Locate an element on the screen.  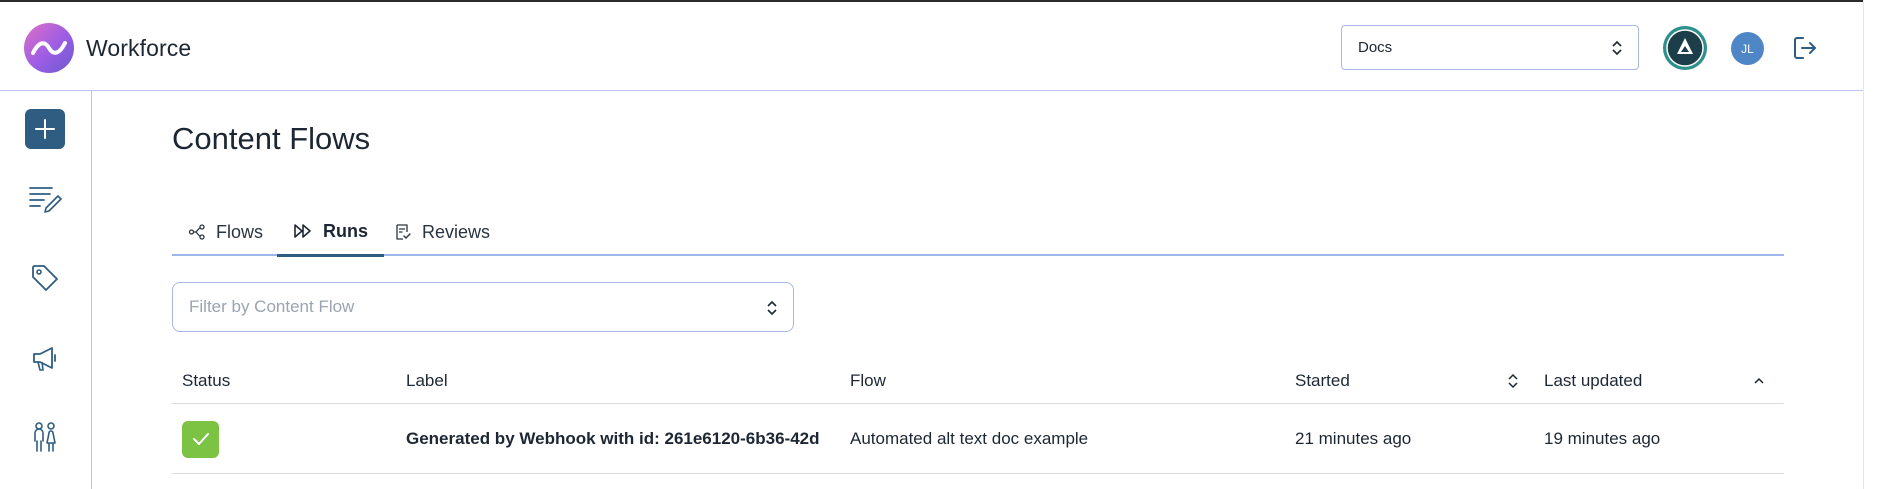
sidebar-item-tags is located at coordinates (45, 278).